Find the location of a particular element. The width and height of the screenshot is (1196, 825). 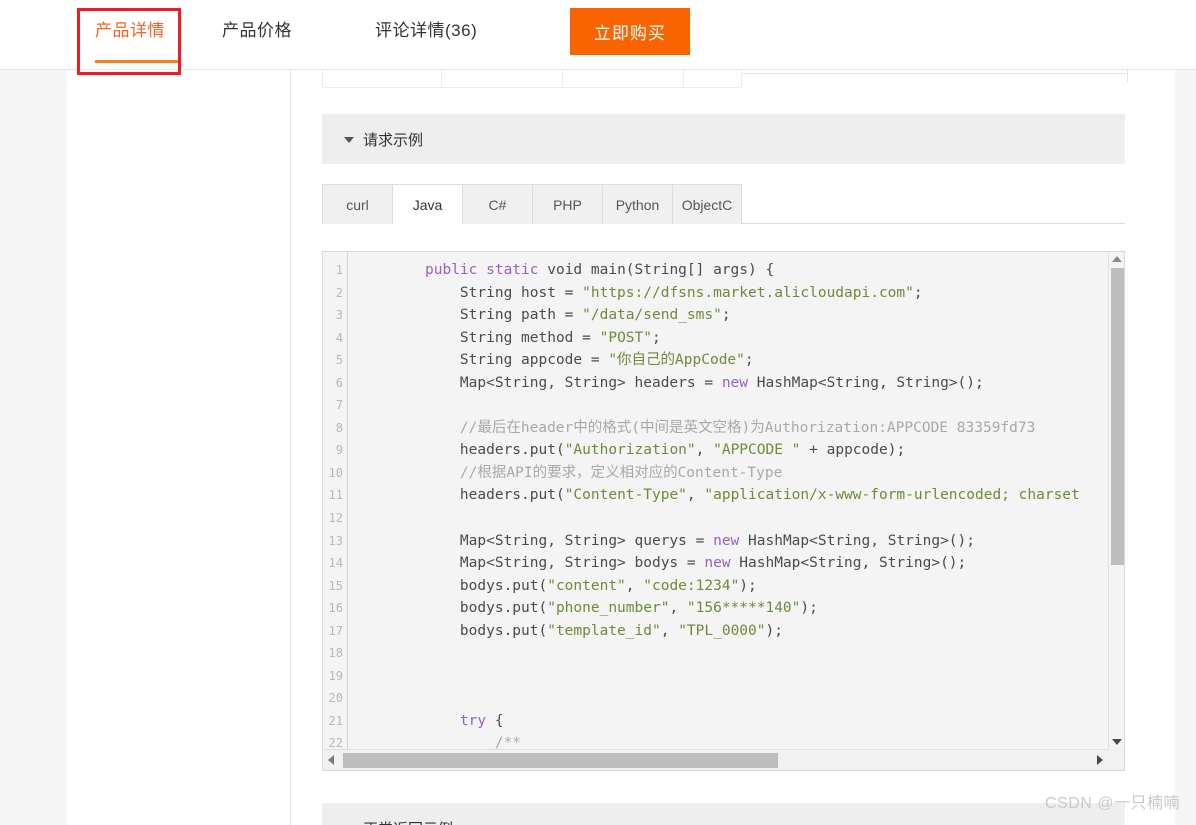

triangle-up-icon is located at coordinates (1117, 259).